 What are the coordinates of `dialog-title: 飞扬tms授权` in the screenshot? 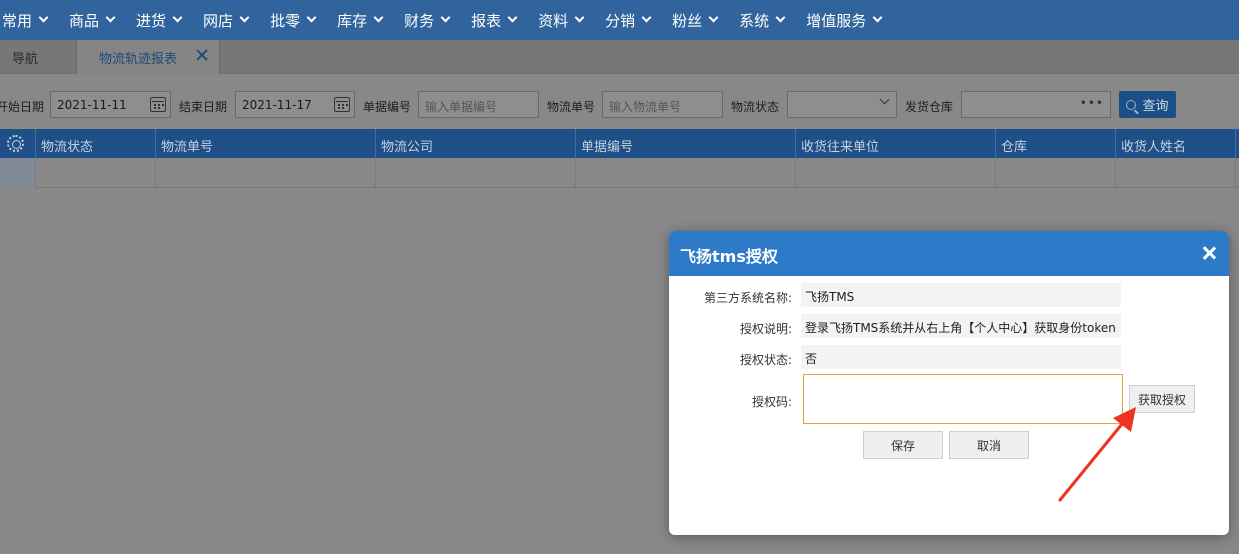 It's located at (729, 256).